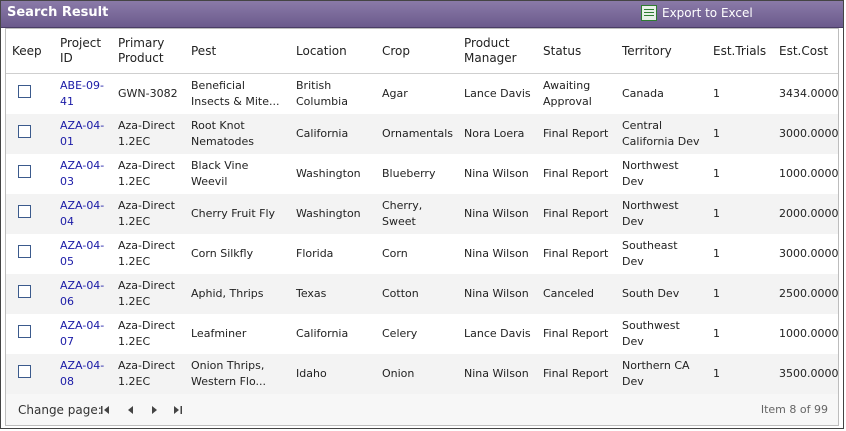  I want to click on crop-cell: Agar, so click(395, 93).